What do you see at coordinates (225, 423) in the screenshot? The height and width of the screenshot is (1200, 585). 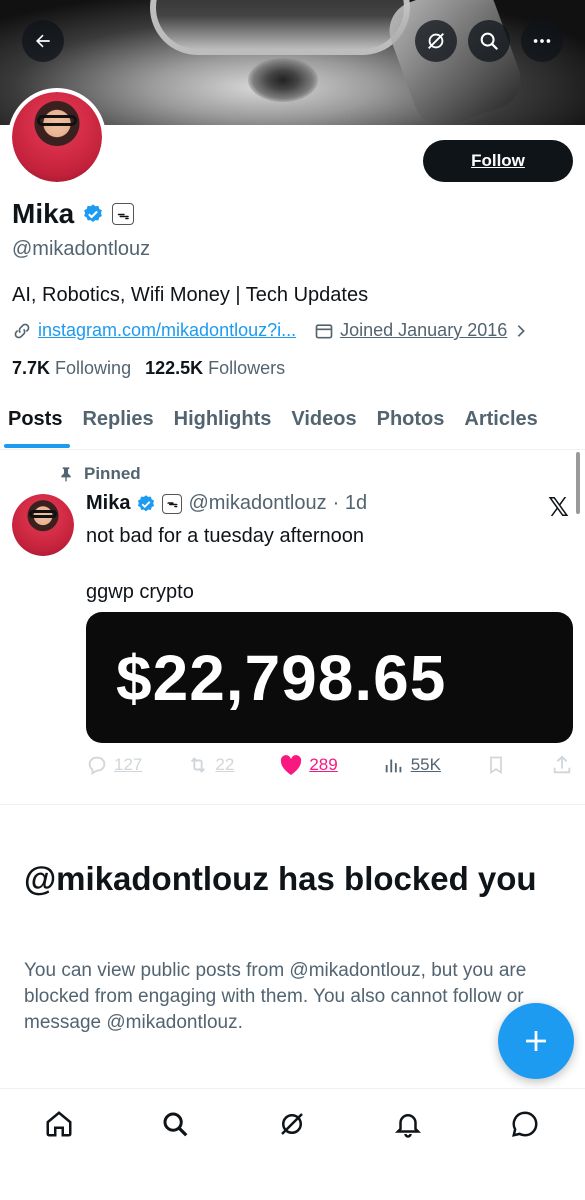 I see `tab-highlights: Highlights` at bounding box center [225, 423].